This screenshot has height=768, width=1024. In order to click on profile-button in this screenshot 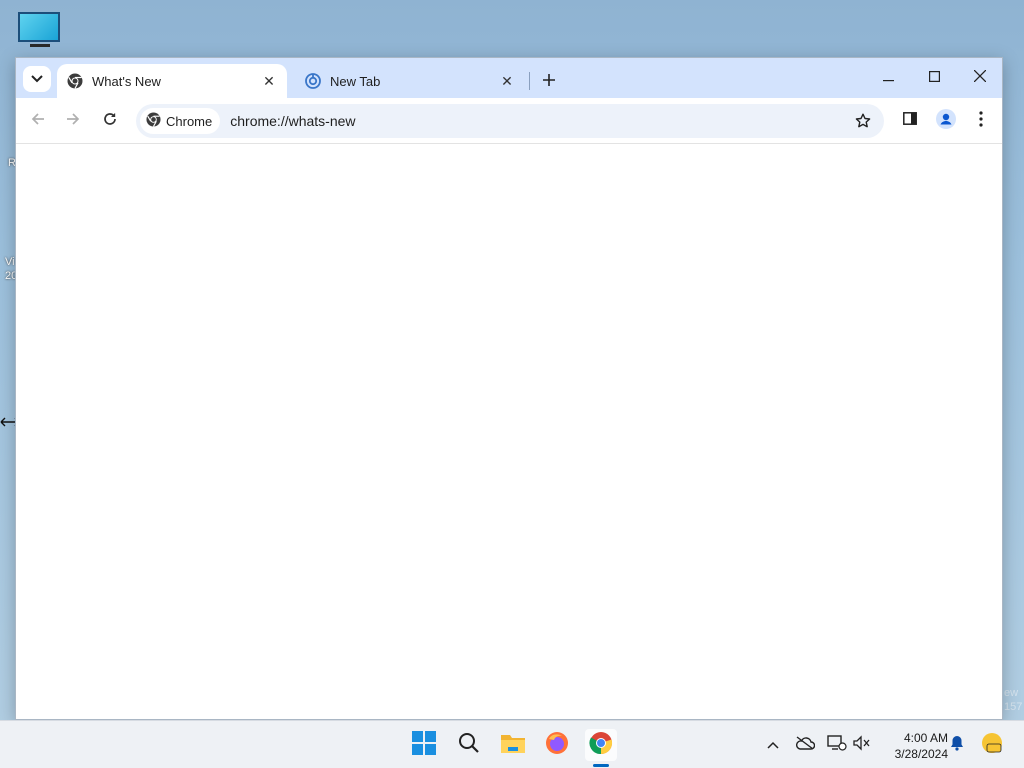, I will do `click(946, 121)`.